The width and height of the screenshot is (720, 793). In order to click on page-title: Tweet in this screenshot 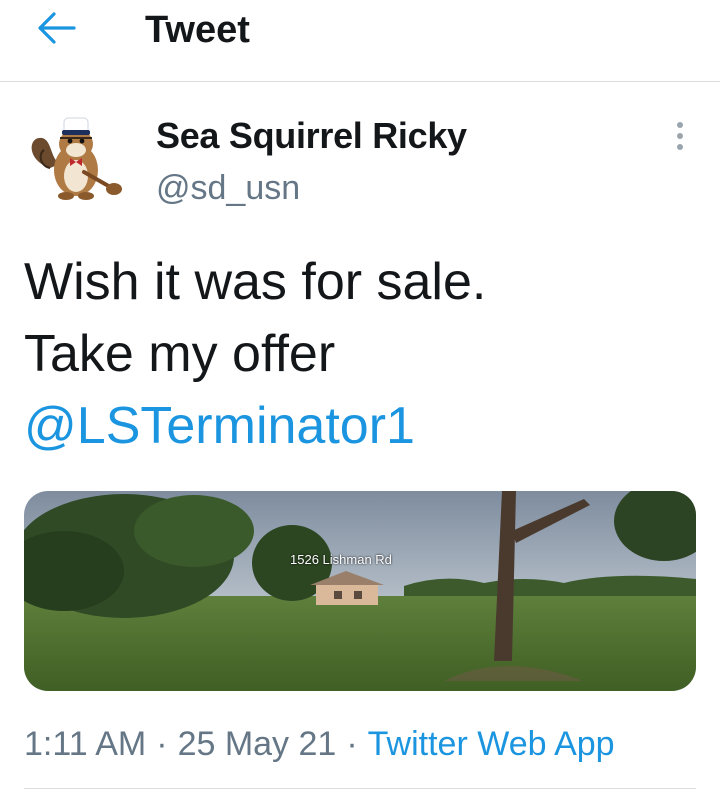, I will do `click(197, 30)`.